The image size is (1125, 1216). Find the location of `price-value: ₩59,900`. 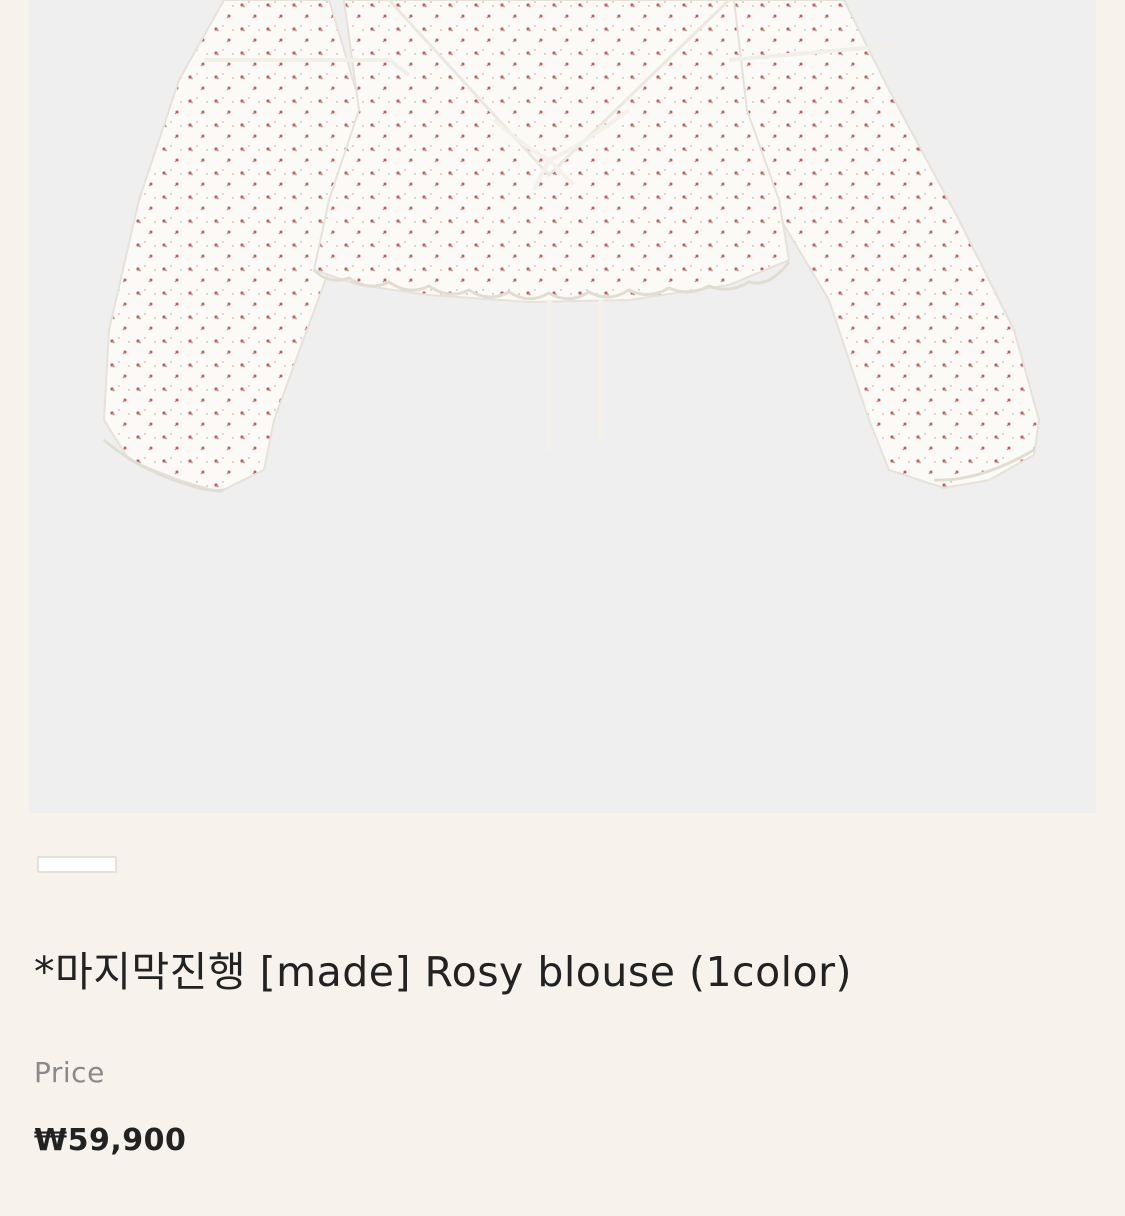

price-value: ₩59,900 is located at coordinates (110, 1140).